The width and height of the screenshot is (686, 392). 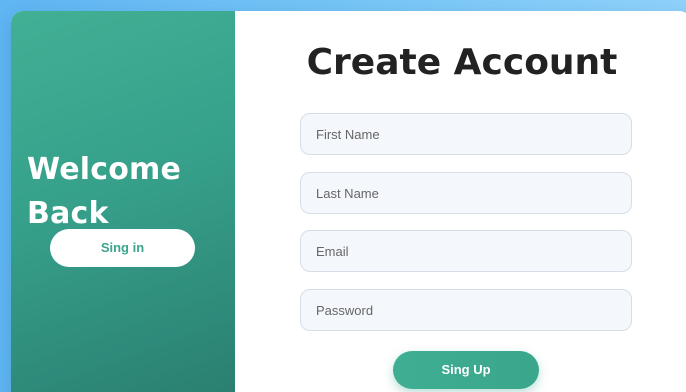 I want to click on sign-in-button: Sing in, so click(x=122, y=248).